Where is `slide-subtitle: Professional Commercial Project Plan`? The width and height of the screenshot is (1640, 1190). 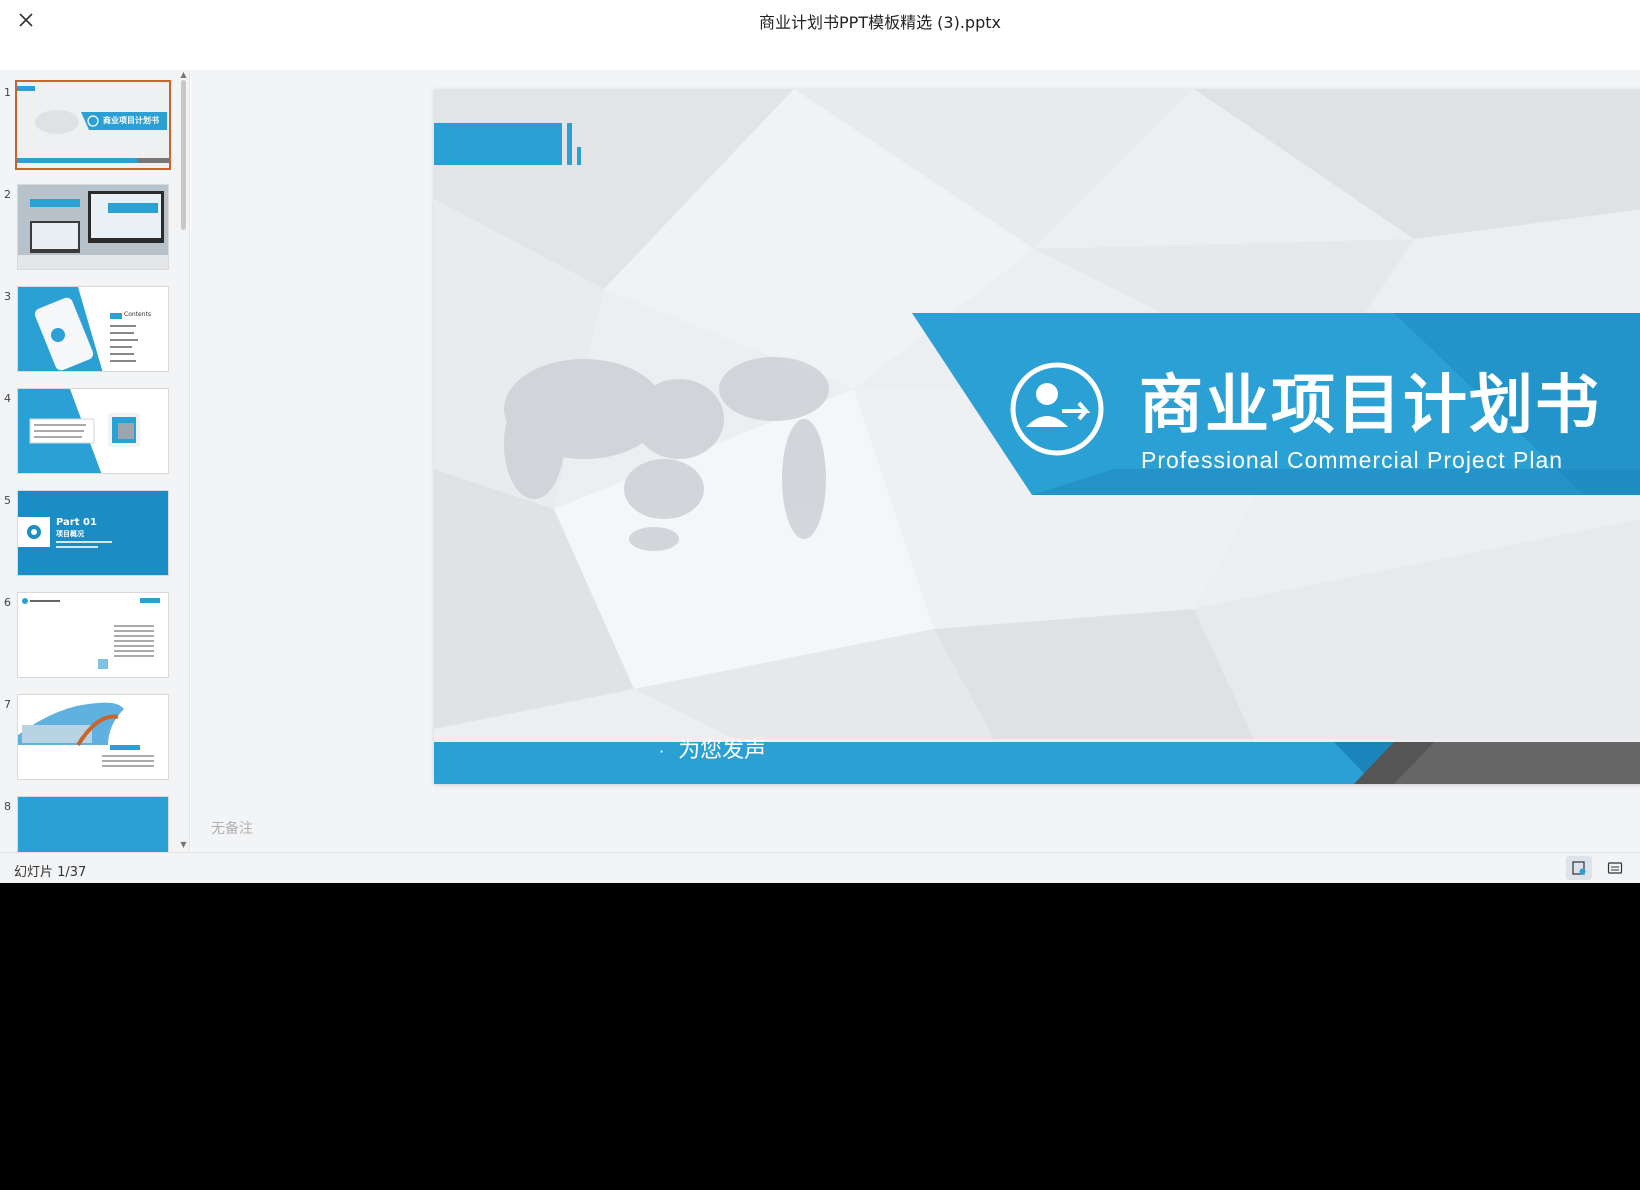 slide-subtitle: Professional Commercial Project Plan is located at coordinates (1352, 460).